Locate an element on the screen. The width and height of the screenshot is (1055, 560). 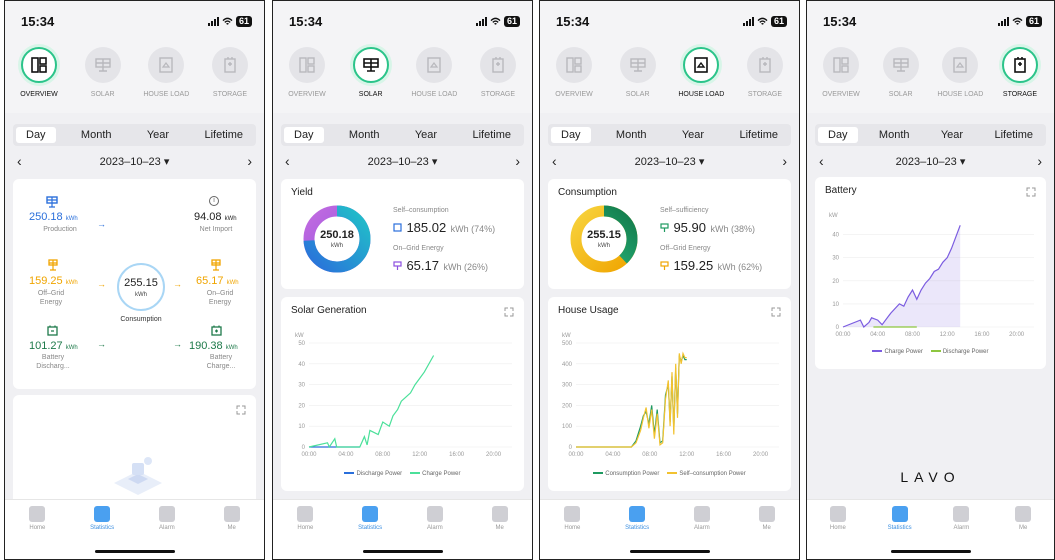
self-consumption-icon is located at coordinates (397, 227).